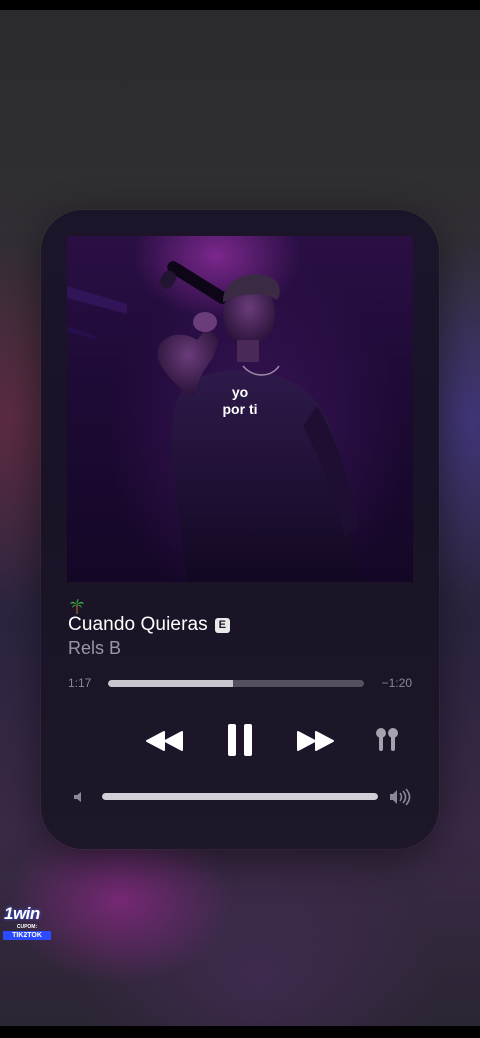 The width and height of the screenshot is (480, 1038). What do you see at coordinates (27, 935) in the screenshot?
I see `promo-code: TIK2TOK` at bounding box center [27, 935].